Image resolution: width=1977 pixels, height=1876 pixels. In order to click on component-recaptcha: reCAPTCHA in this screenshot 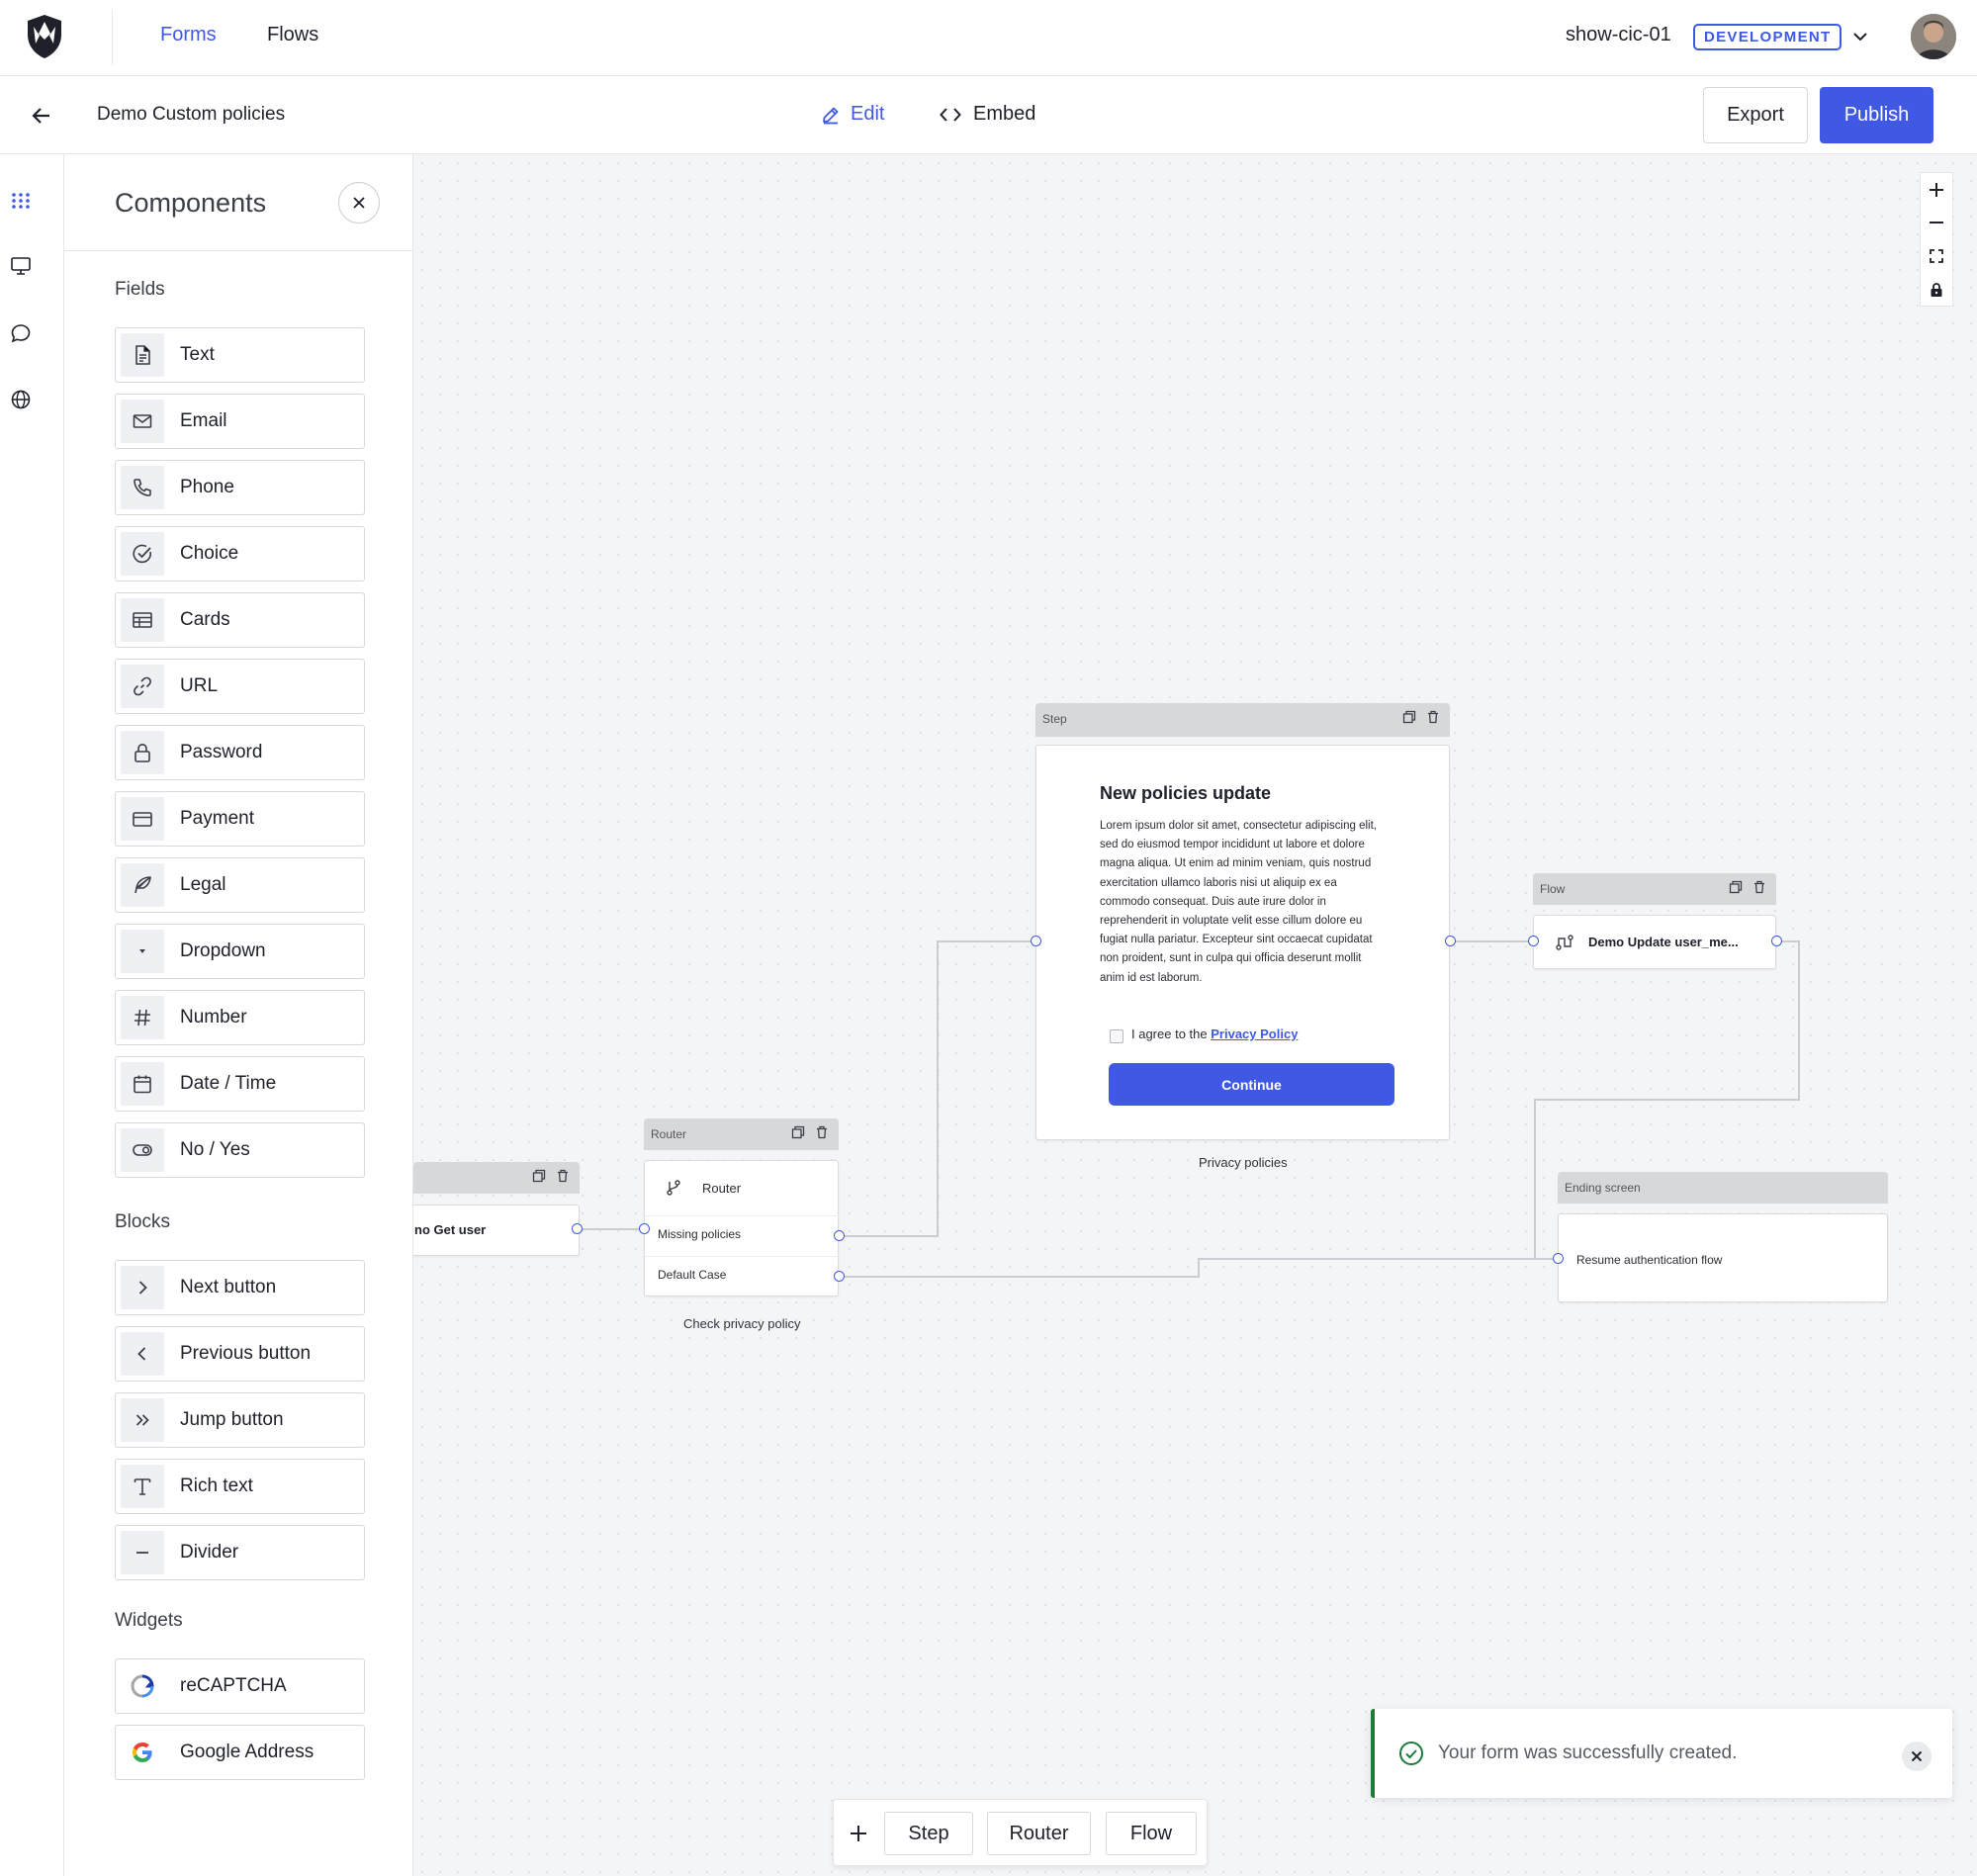, I will do `click(240, 1686)`.